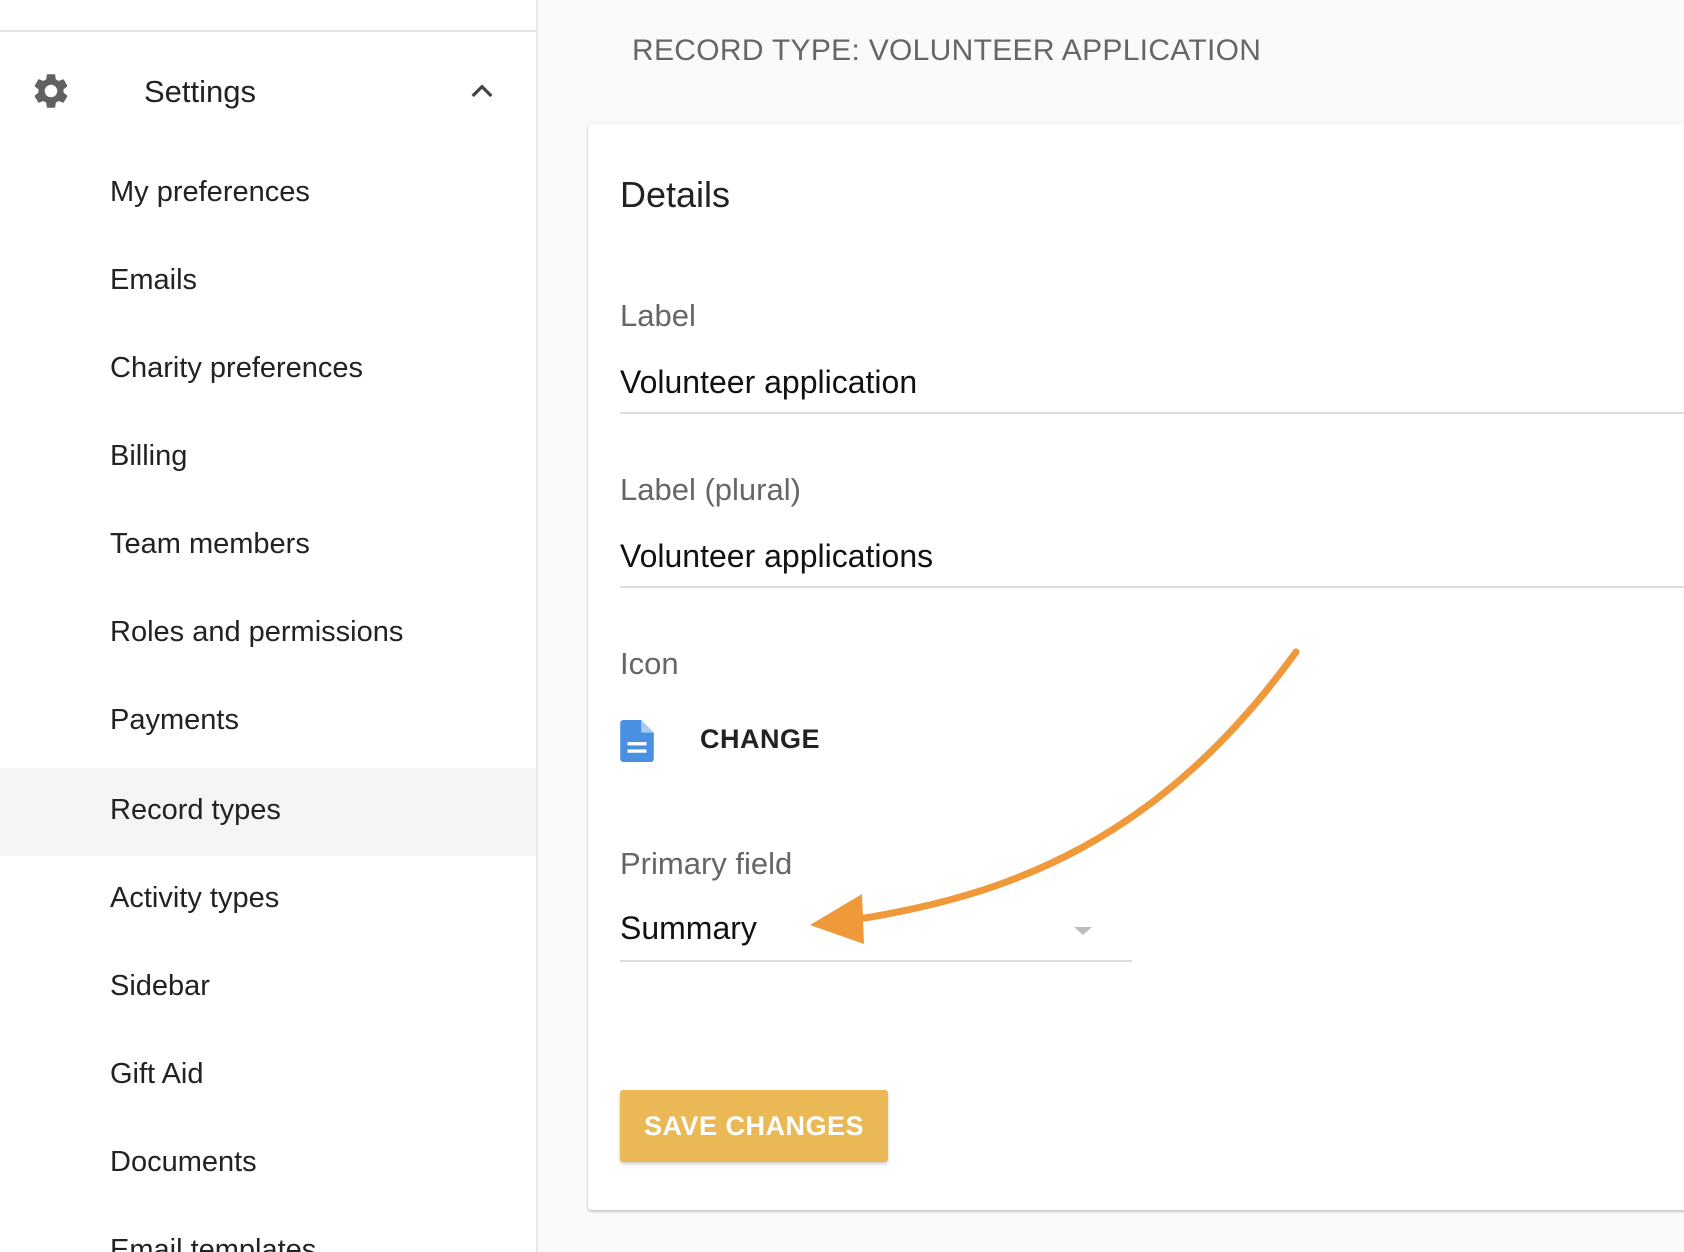  I want to click on sidebar-item-payments: Payments, so click(268, 722).